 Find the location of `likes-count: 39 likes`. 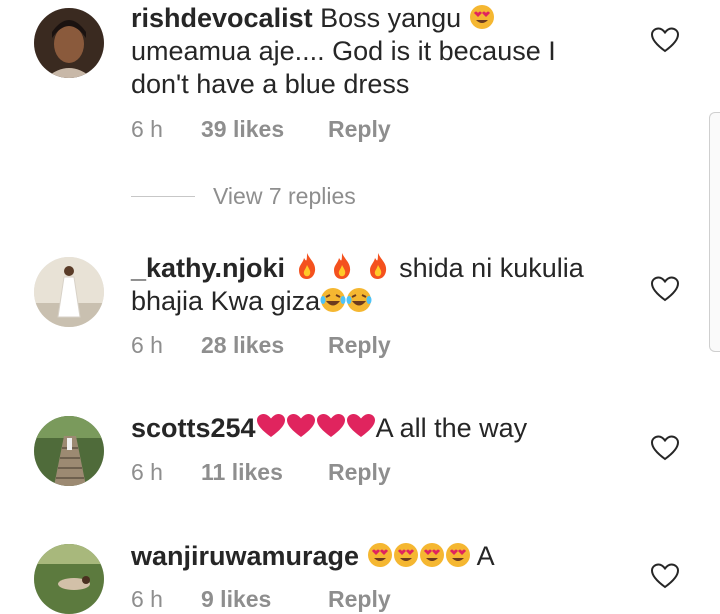

likes-count: 39 likes is located at coordinates (264, 129).